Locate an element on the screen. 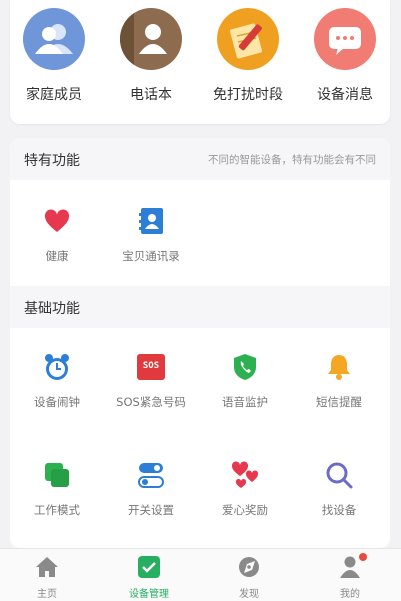 The width and height of the screenshot is (401, 601). special-section-header: 特有功能 不同的智能设备，特有功能会有不同 is located at coordinates (200, 159).